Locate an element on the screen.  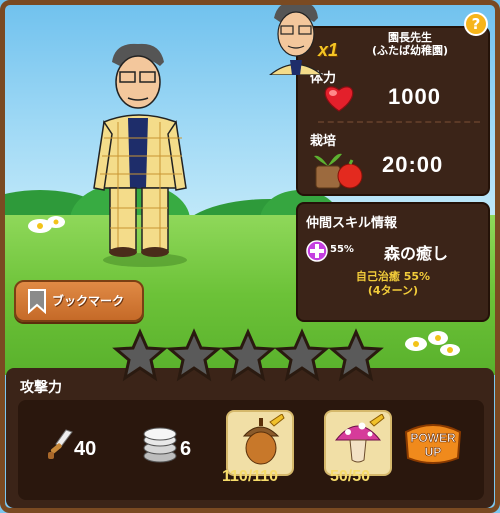
attack-label: 攻撃力 is located at coordinates (41, 388).